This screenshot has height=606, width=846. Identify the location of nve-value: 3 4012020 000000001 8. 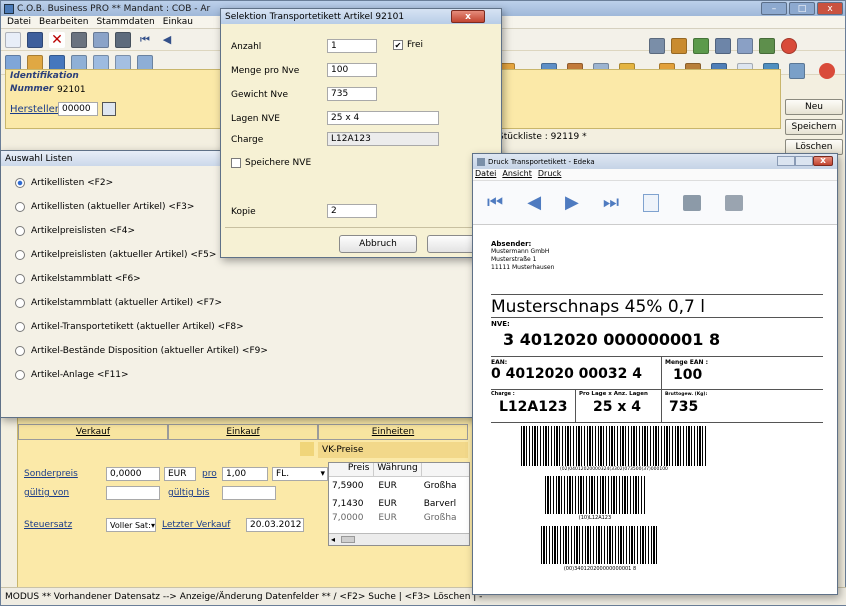
(612, 339).